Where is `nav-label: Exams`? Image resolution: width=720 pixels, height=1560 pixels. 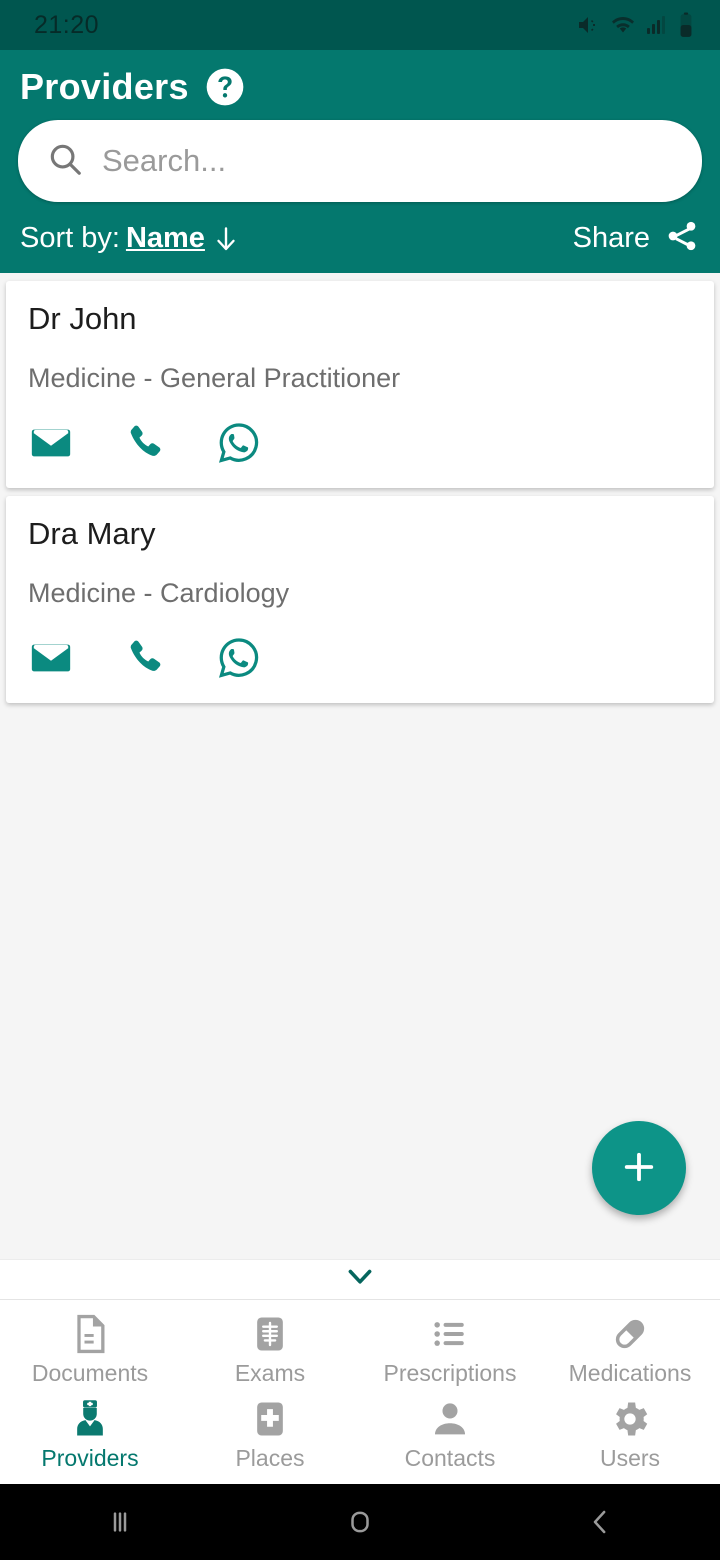
nav-label: Exams is located at coordinates (270, 1373).